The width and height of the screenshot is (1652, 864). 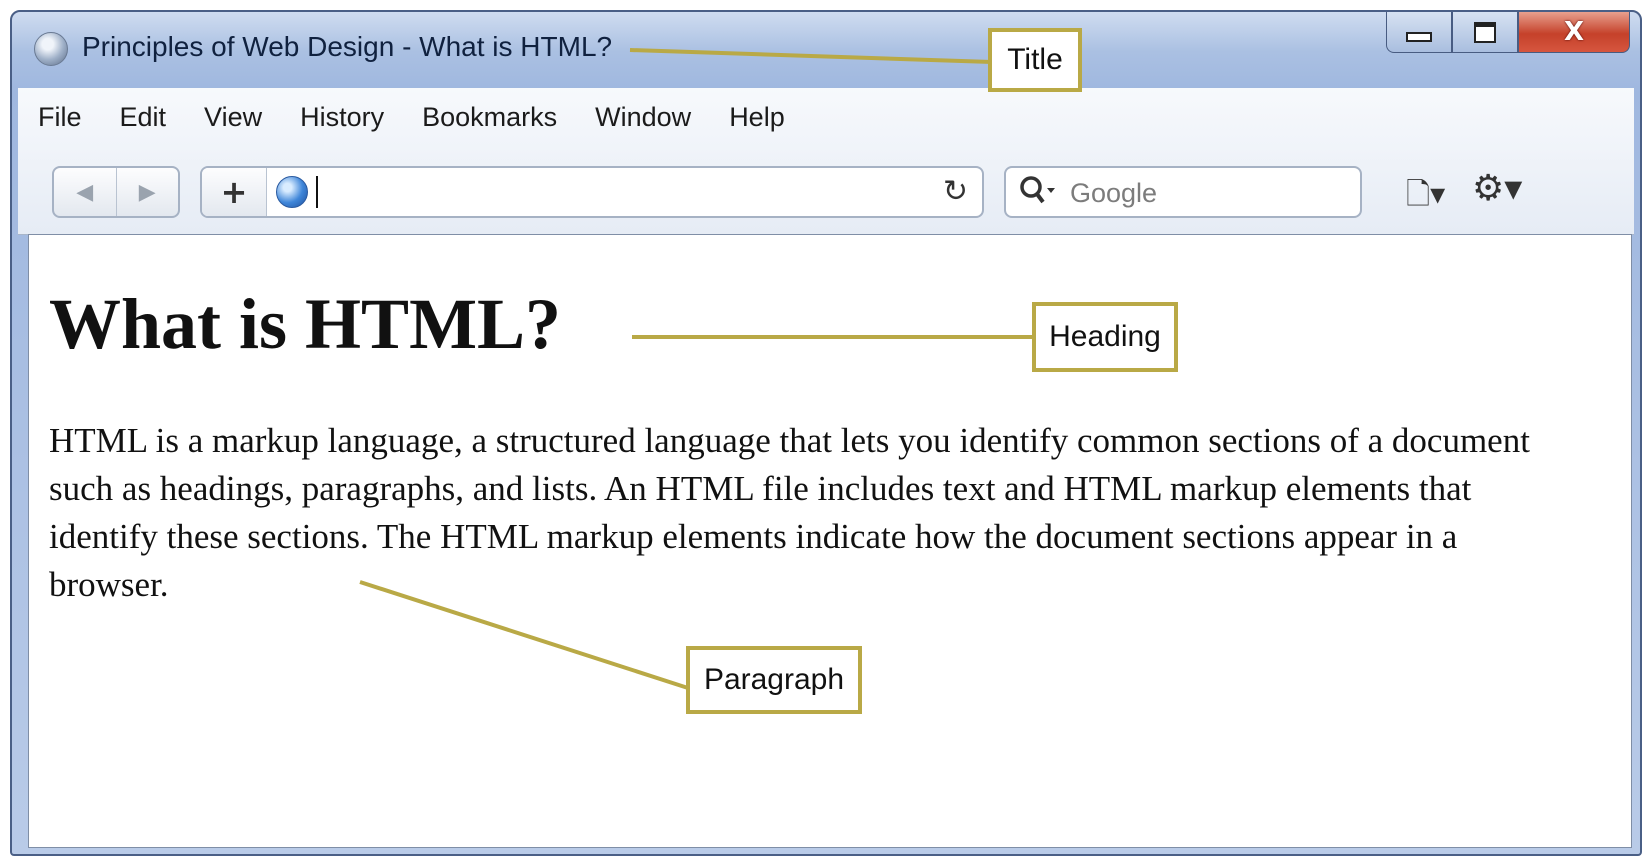 I want to click on forward-button: ▶, so click(x=147, y=192).